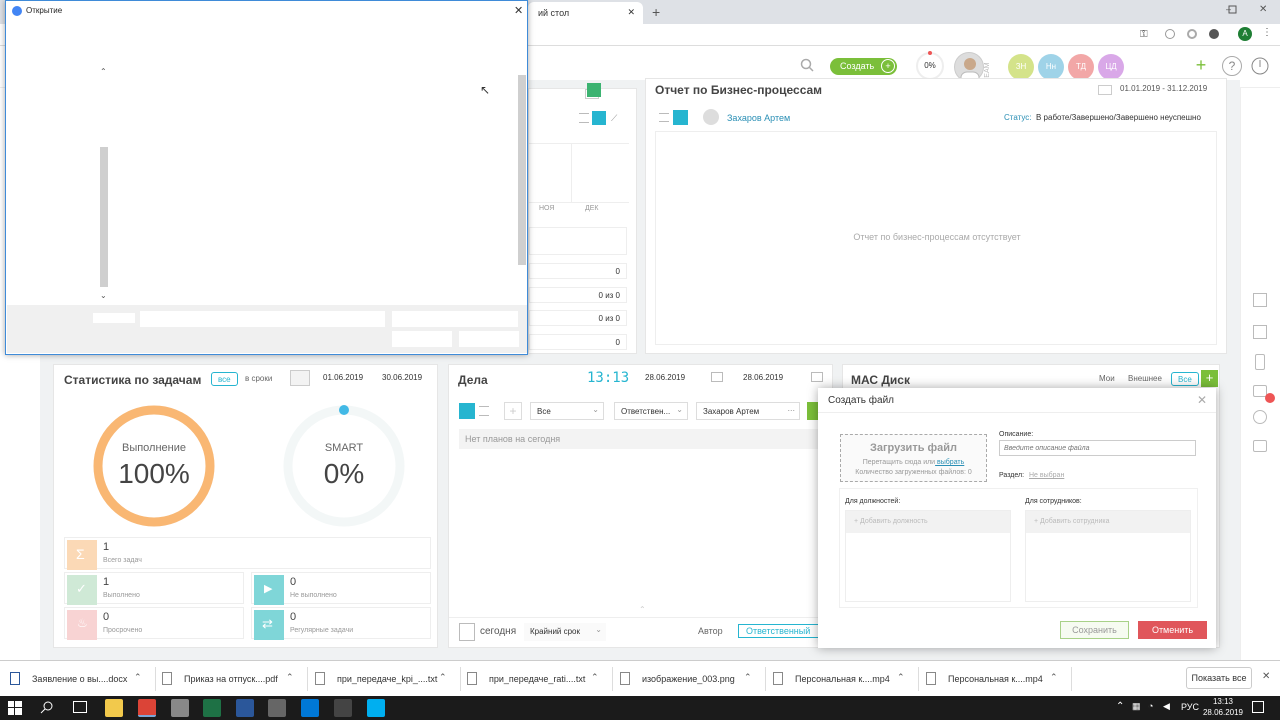  I want to click on clock-date: 28.06.2019, so click(1223, 712).